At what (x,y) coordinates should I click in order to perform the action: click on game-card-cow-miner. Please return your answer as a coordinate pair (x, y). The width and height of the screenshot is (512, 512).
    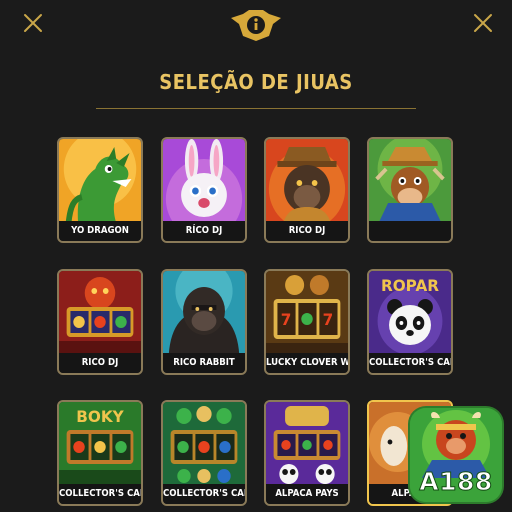
    Looking at the image, I should click on (410, 190).